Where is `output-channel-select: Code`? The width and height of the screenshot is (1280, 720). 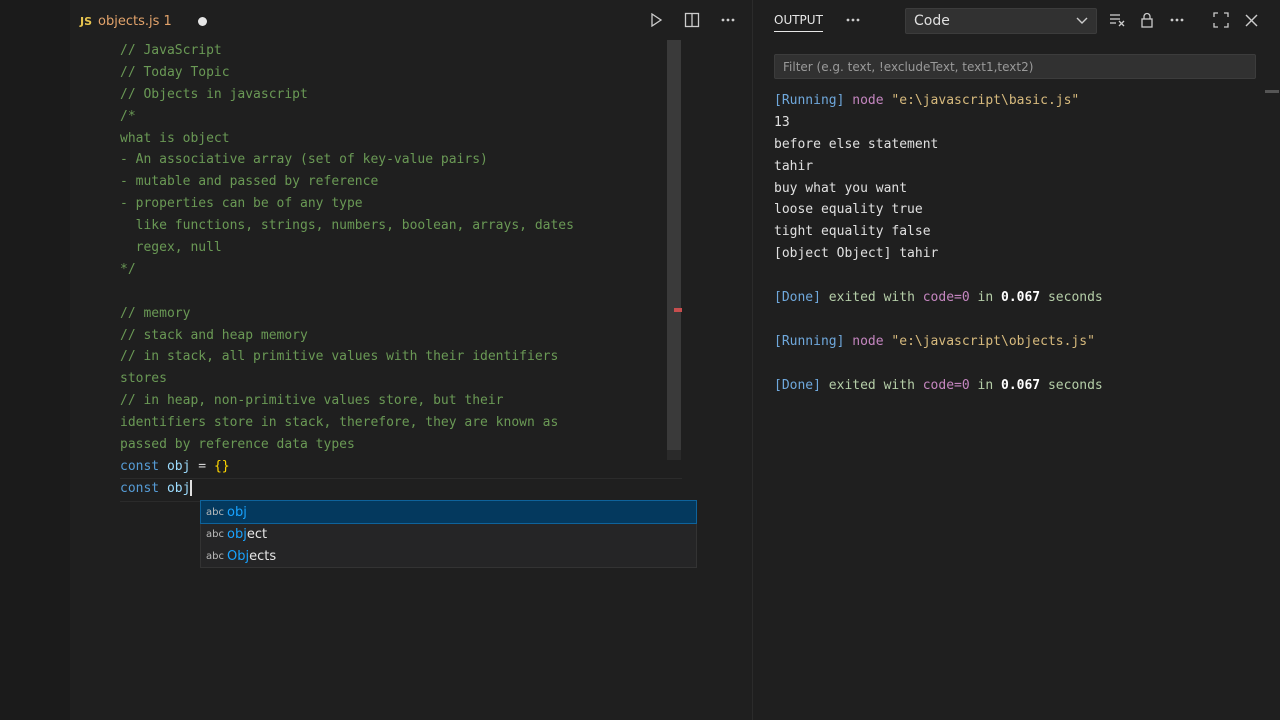
output-channel-select: Code is located at coordinates (1001, 21).